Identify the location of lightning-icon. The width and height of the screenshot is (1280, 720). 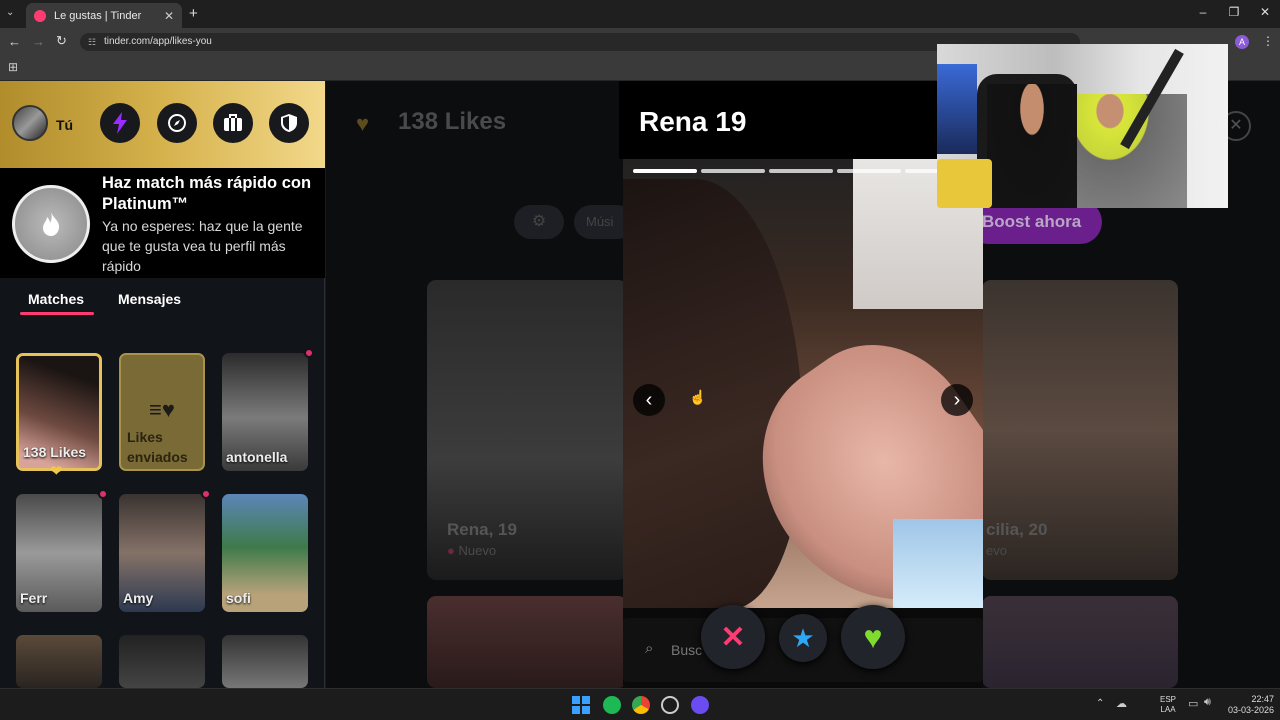
(120, 123).